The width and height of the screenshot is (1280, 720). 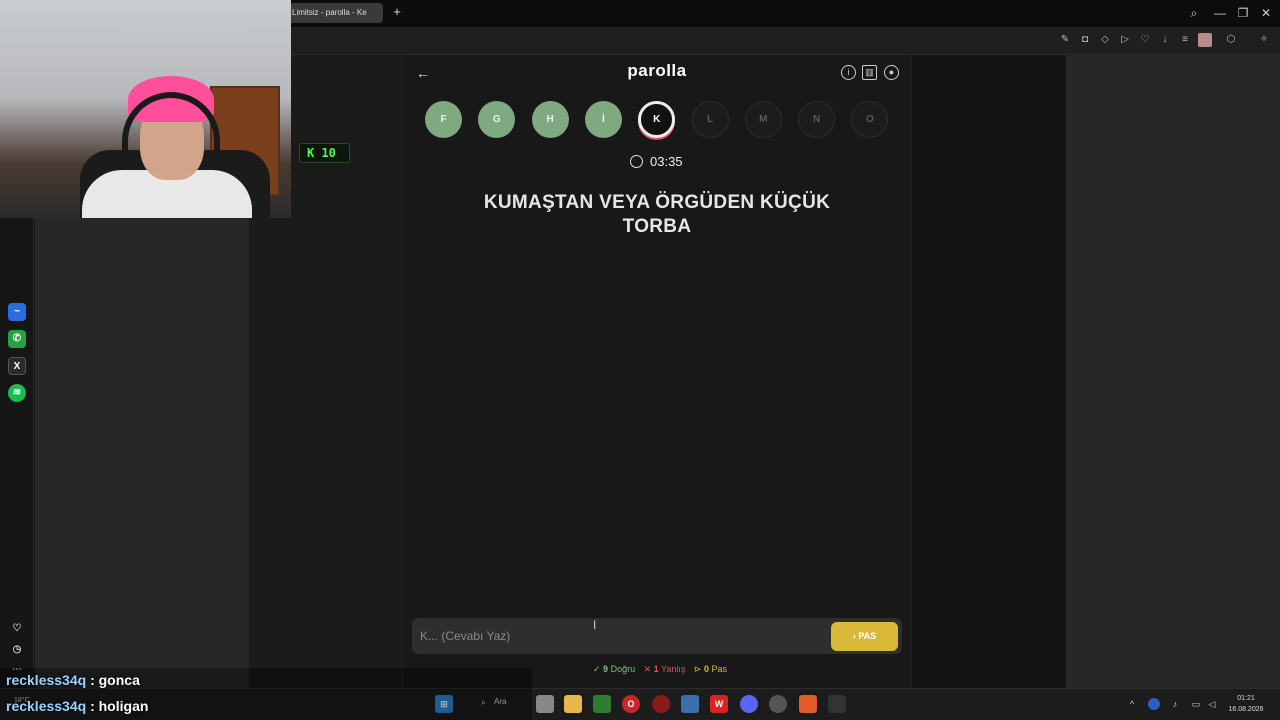 What do you see at coordinates (1105, 40) in the screenshot?
I see `shield-icon: ◇` at bounding box center [1105, 40].